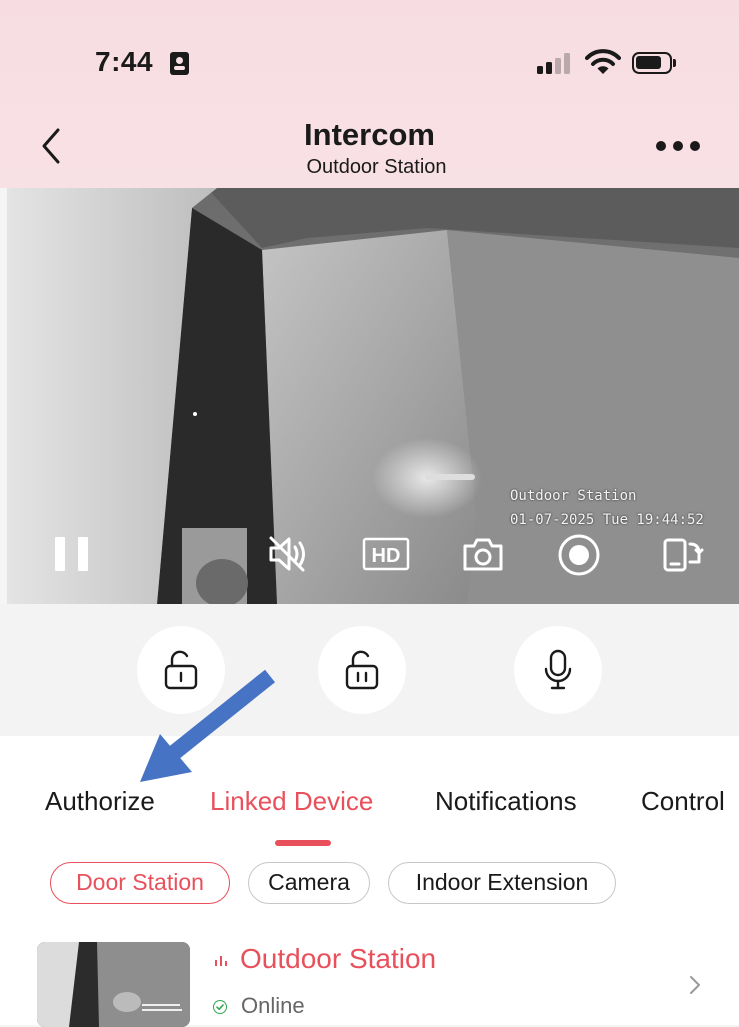 The image size is (739, 1027). I want to click on more-horizontal-icon, so click(661, 146).